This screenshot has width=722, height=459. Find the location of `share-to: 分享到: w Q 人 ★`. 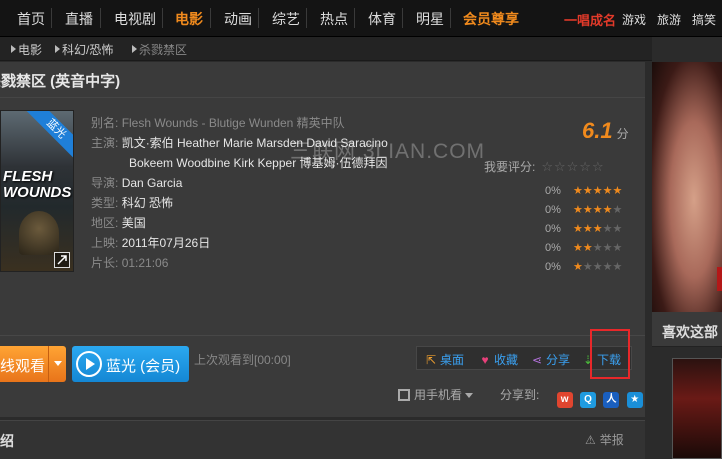

share-to: 分享到: w Q 人 ★ is located at coordinates (571, 397).